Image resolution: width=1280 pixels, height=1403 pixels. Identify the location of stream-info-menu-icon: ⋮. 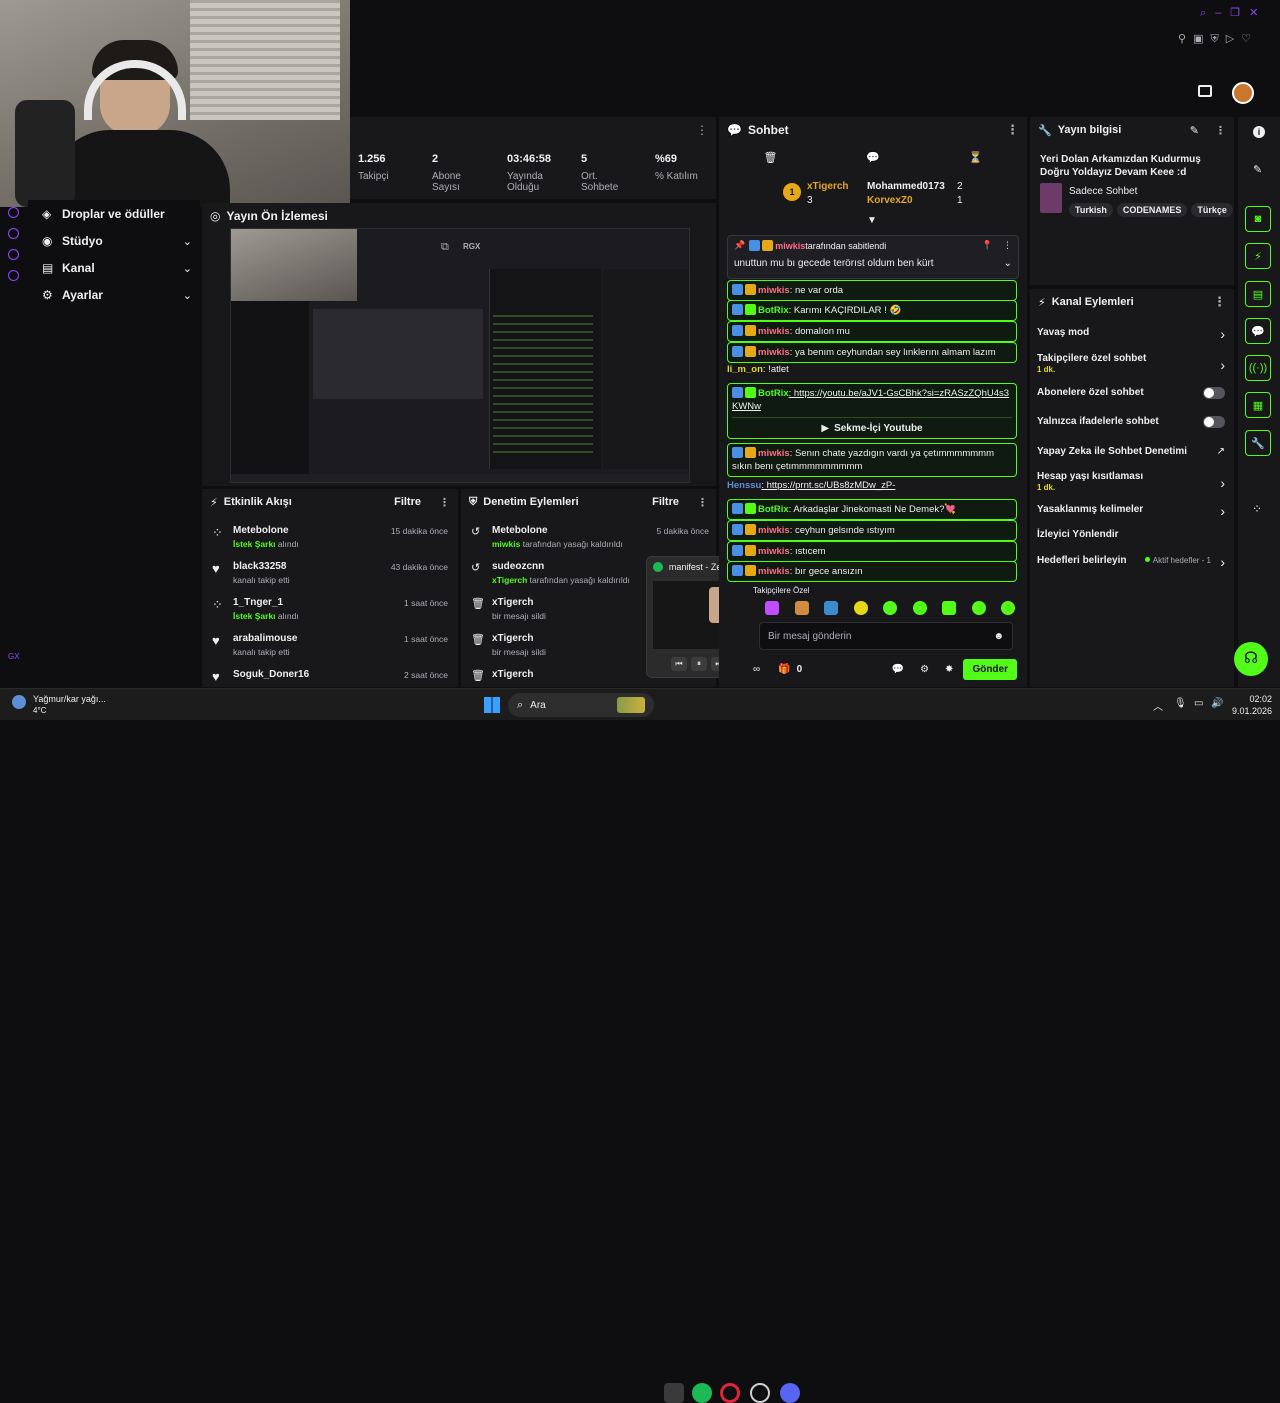
(1220, 130).